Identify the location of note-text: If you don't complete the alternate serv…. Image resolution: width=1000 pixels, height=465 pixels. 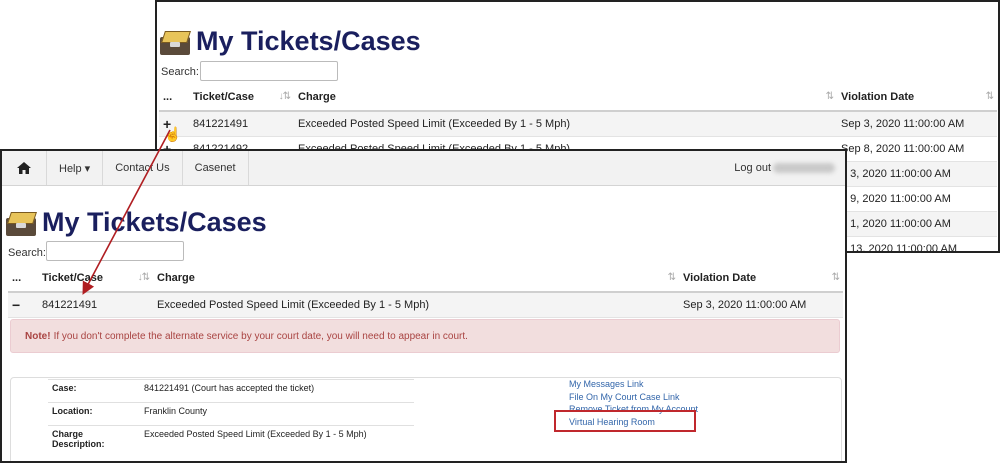
(260, 336).